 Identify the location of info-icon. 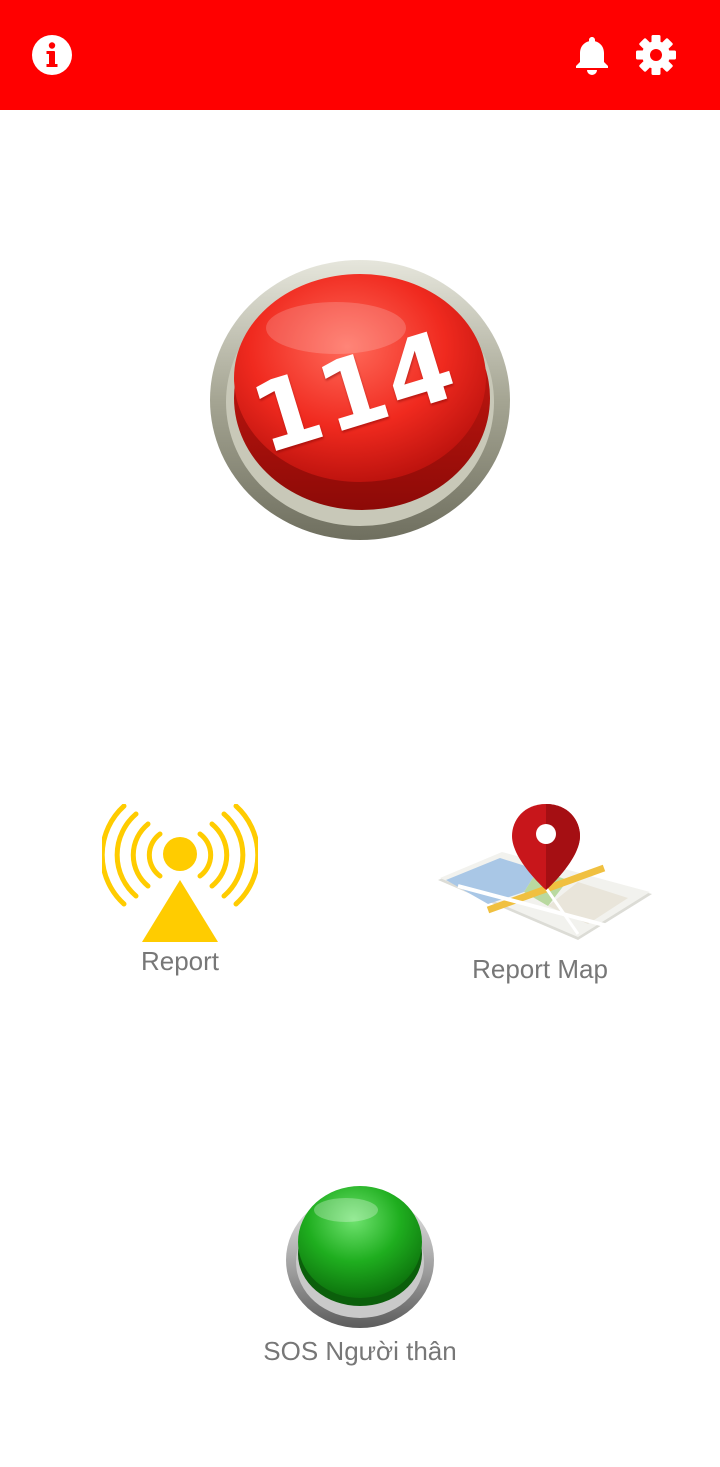
(52, 55).